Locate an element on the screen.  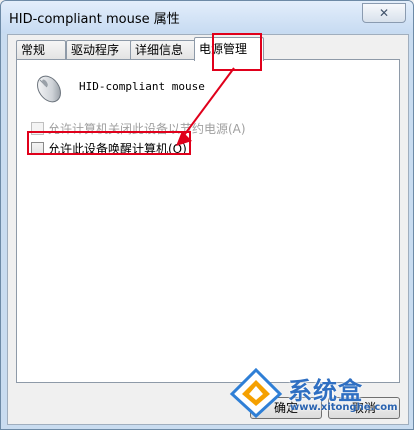
tab-label: 详细信息 is located at coordinates (159, 50).